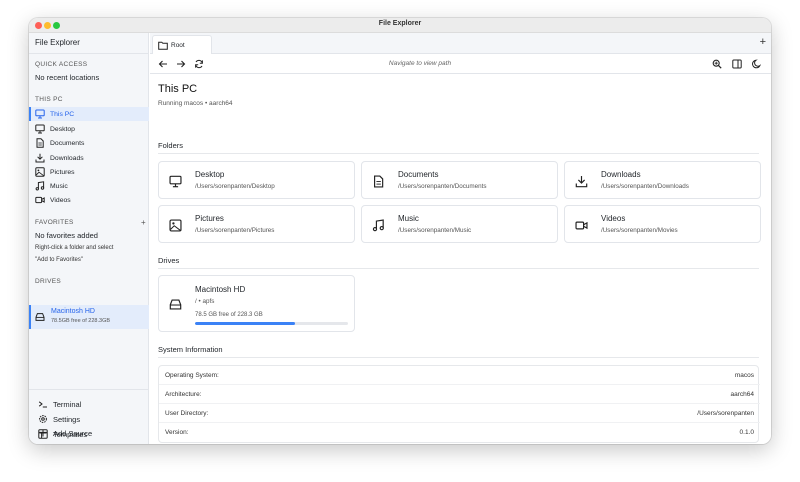  I want to click on new-tab-button: +, so click(763, 42).